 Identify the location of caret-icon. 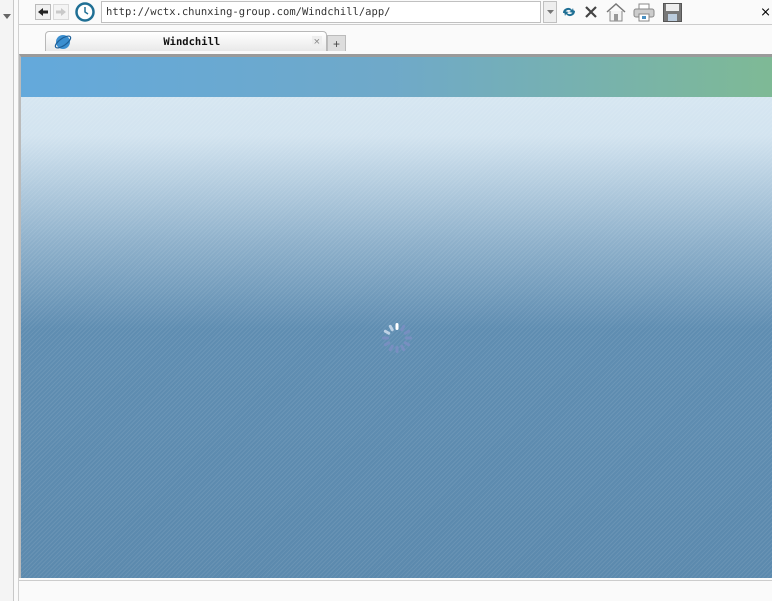
(550, 12).